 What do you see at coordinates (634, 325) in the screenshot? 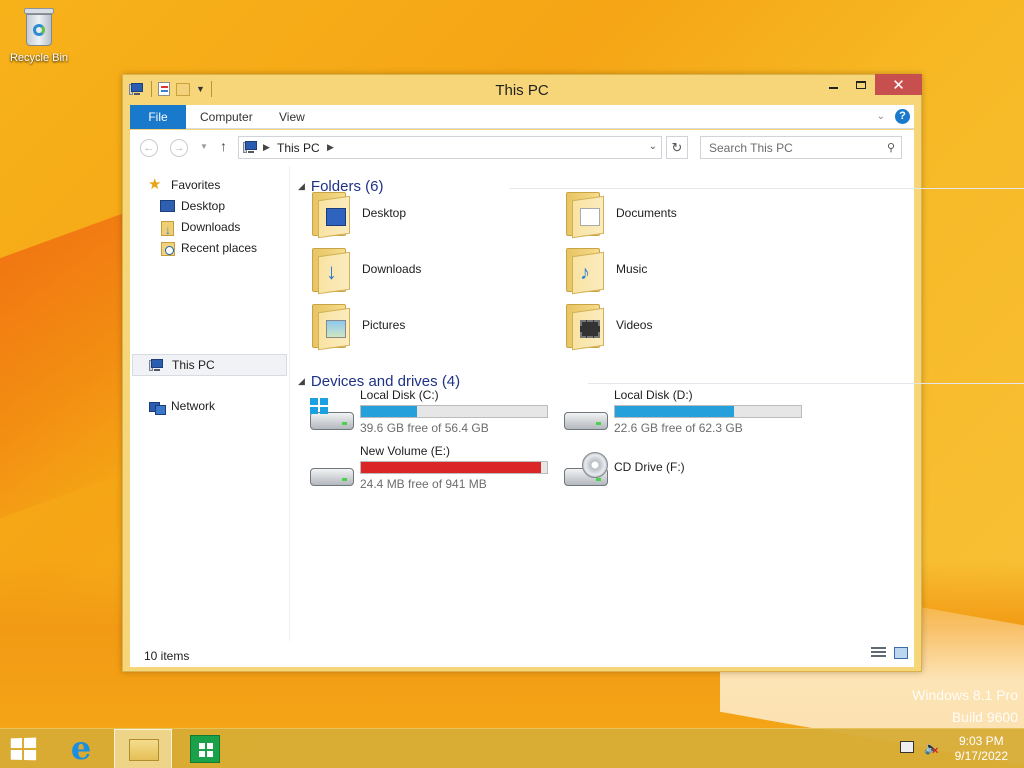
I see `folder-label: Videos` at bounding box center [634, 325].